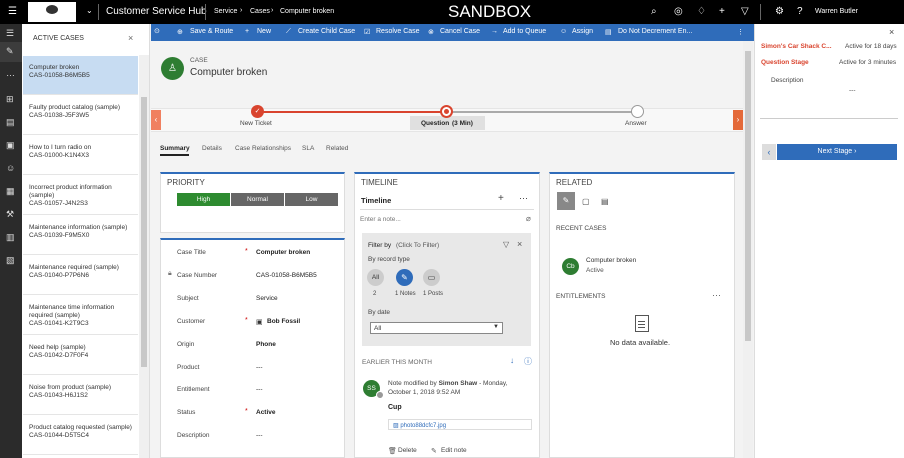 The width and height of the screenshot is (904, 458). What do you see at coordinates (326, 31) in the screenshot?
I see `create-child-case-button: Create Child Case` at bounding box center [326, 31].